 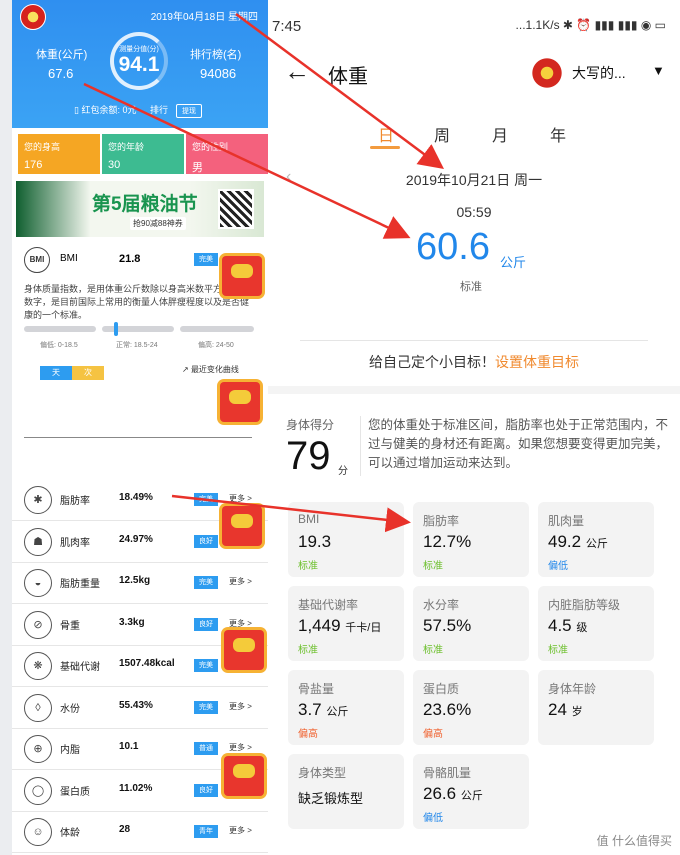 What do you see at coordinates (441, 689) in the screenshot?
I see `card-label: 蛋白质` at bounding box center [441, 689].